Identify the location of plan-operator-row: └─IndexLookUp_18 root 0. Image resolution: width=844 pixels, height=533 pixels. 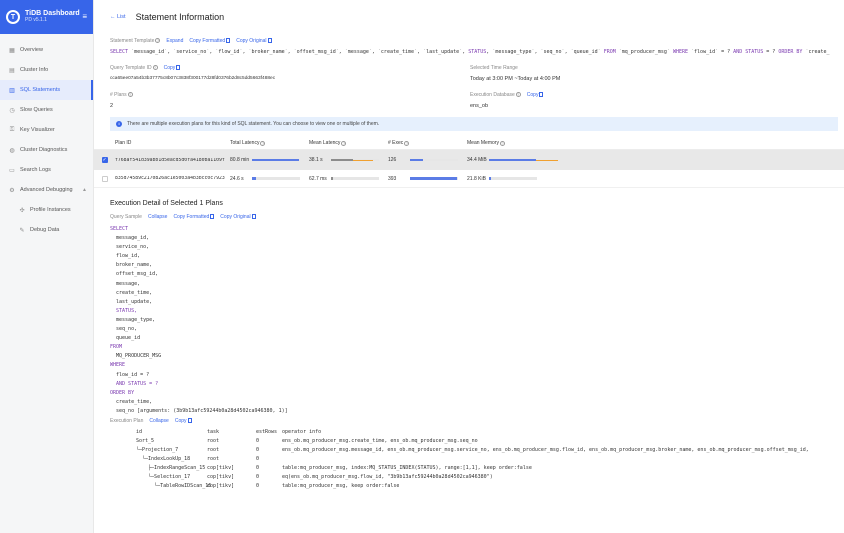
(477, 459).